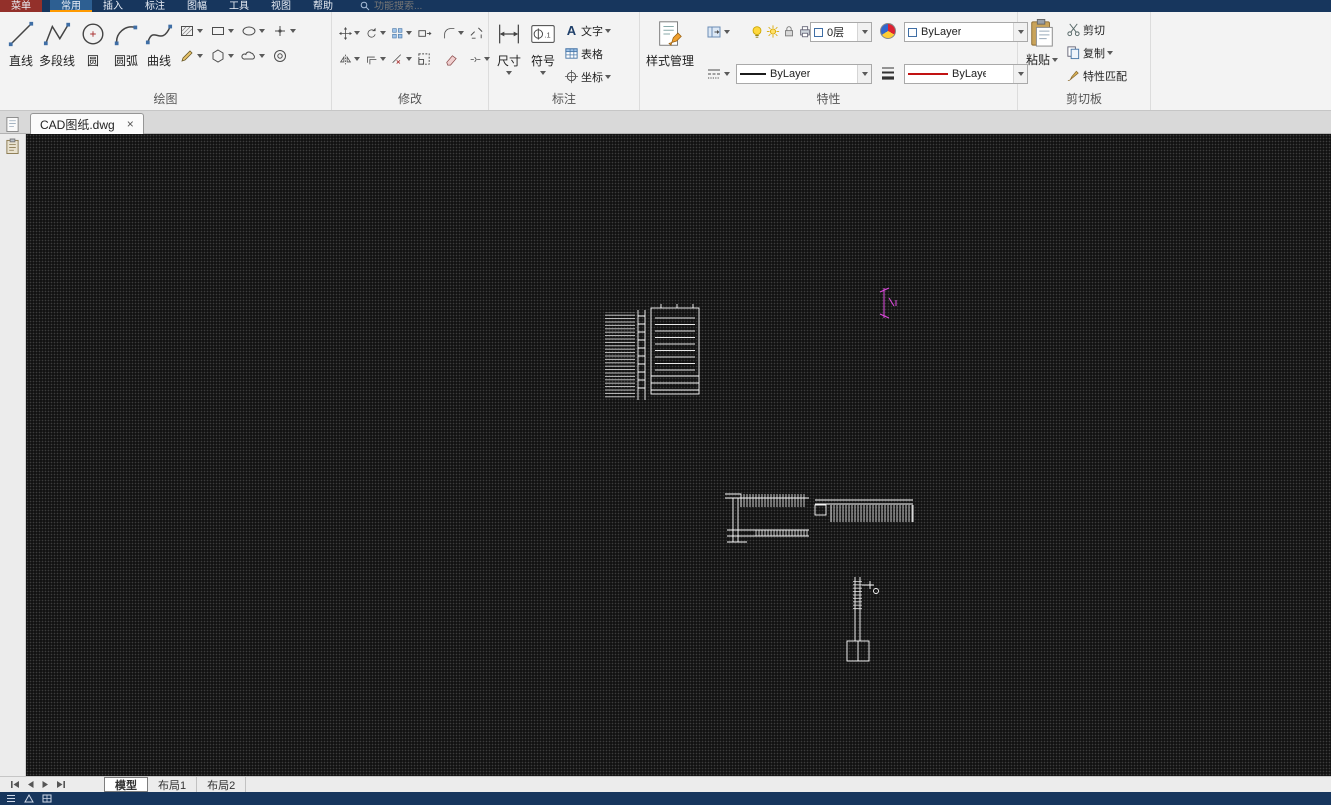 Image resolution: width=1331 pixels, height=805 pixels. What do you see at coordinates (592, 77) in the screenshot?
I see `coordinate-label: 坐标` at bounding box center [592, 77].